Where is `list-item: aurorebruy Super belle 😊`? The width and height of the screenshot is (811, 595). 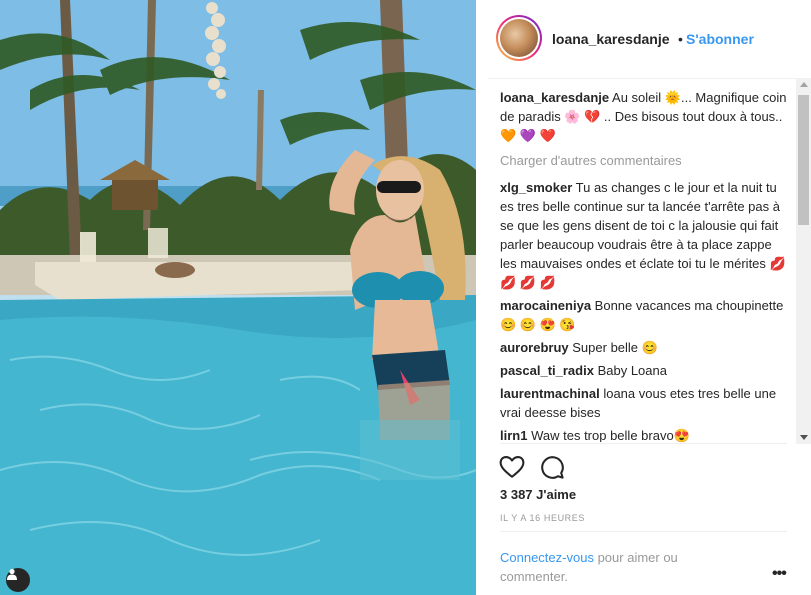
list-item: aurorebruy Super belle 😊 is located at coordinates (645, 347).